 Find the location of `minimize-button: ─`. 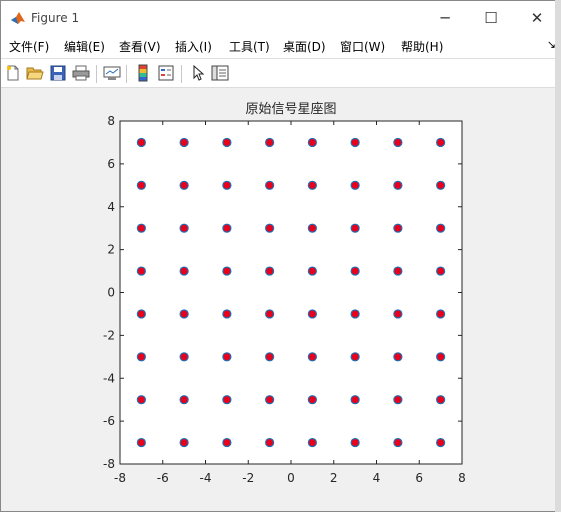

minimize-button: ─ is located at coordinates (445, 17).